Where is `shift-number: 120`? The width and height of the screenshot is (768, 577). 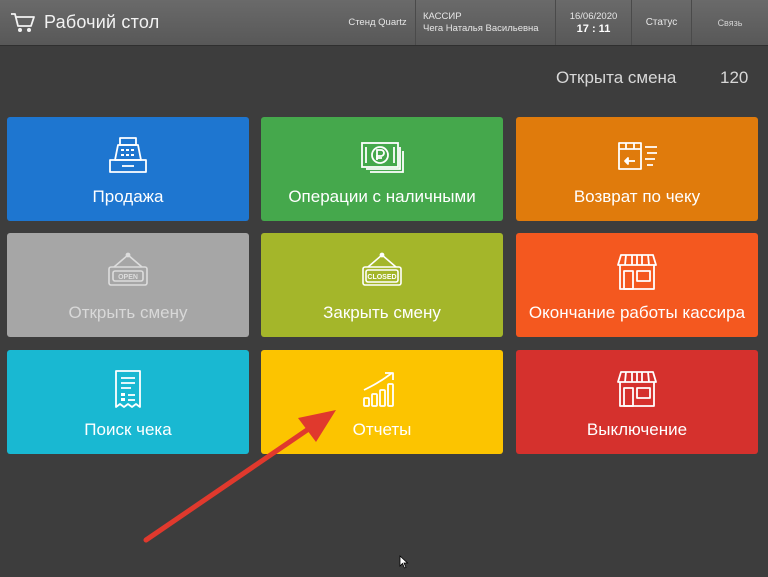
shift-number: 120 is located at coordinates (734, 77).